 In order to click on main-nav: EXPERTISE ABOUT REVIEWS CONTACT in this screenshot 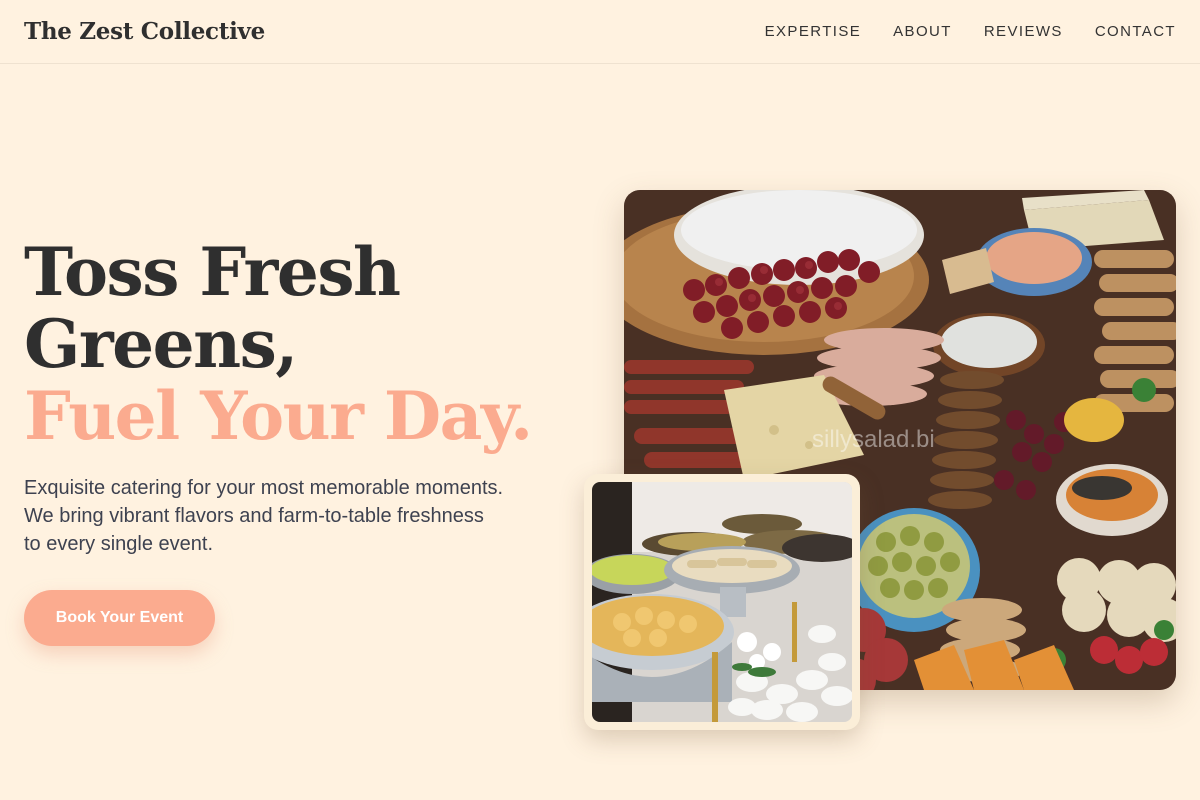, I will do `click(970, 31)`.